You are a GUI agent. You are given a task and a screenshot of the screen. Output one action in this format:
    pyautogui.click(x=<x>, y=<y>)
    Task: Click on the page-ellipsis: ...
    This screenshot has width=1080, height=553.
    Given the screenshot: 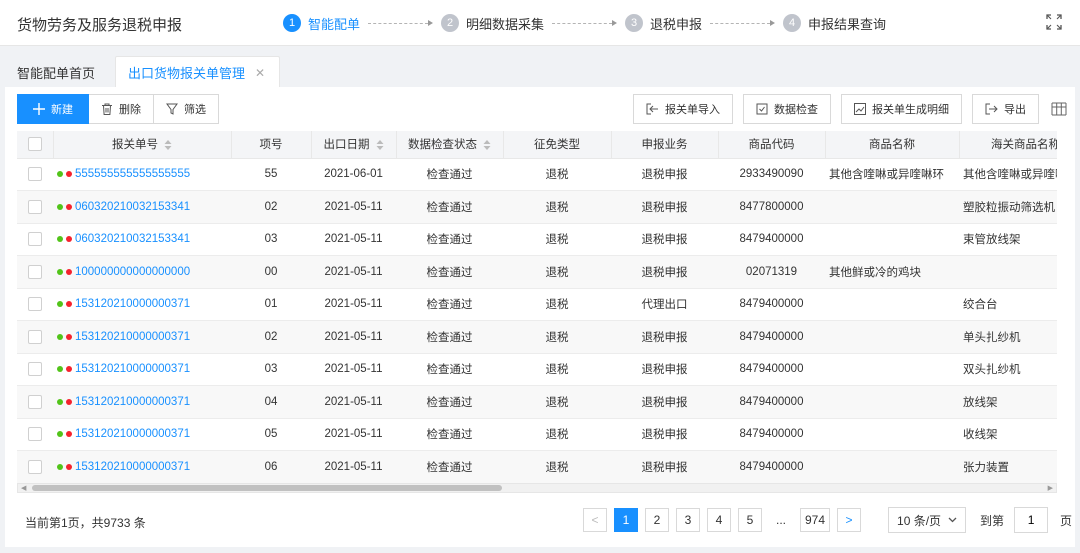 What is the action you would take?
    pyautogui.click(x=781, y=520)
    